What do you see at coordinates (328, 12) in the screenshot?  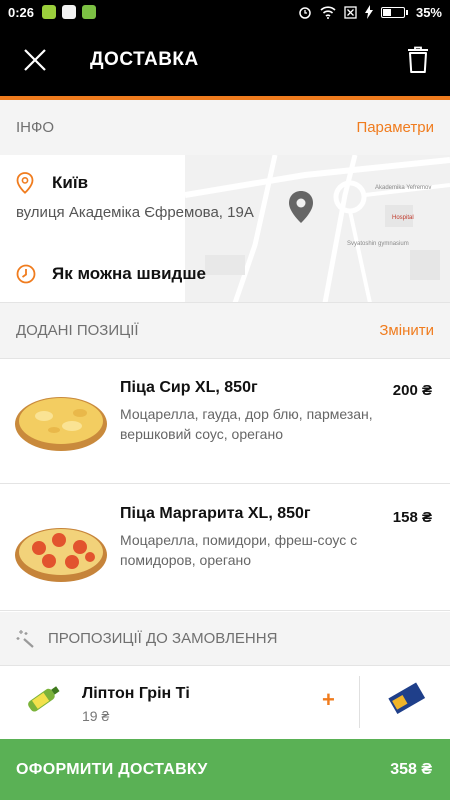 I see `wifi-icon` at bounding box center [328, 12].